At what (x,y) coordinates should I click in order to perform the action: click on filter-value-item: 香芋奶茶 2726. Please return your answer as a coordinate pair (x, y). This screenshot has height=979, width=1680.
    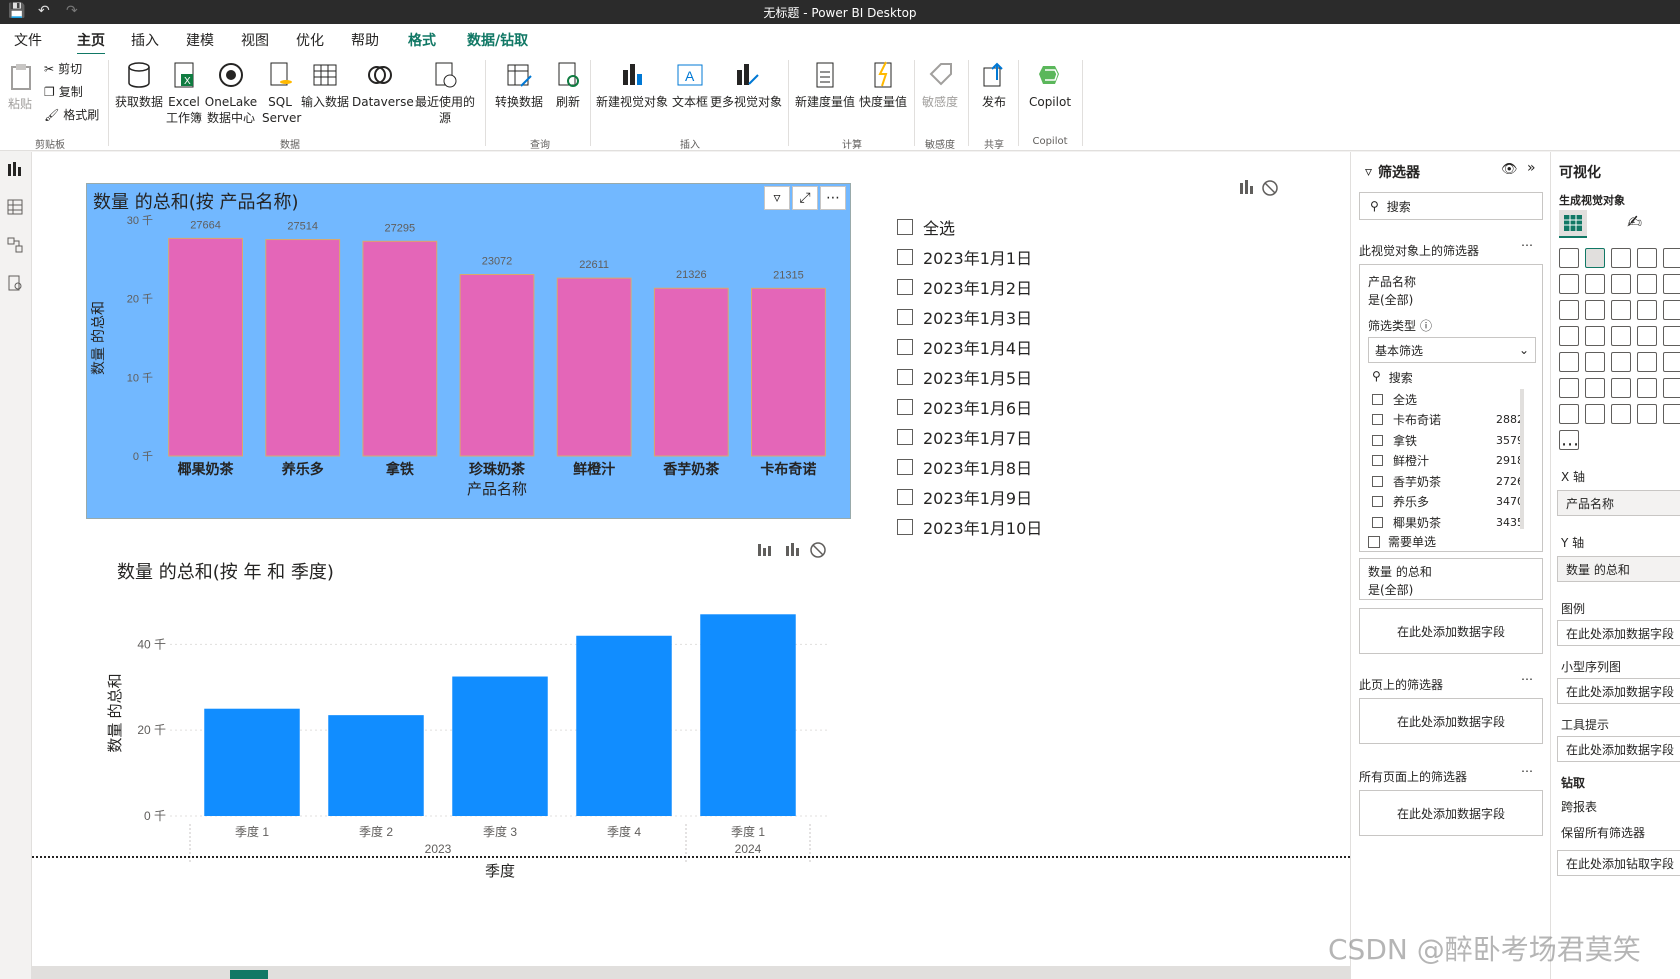
    Looking at the image, I should click on (1452, 481).